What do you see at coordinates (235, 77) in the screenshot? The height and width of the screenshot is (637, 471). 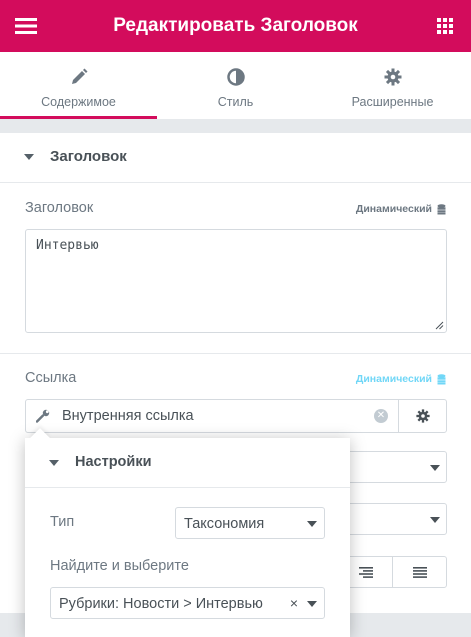 I see `half-circle-icon` at bounding box center [235, 77].